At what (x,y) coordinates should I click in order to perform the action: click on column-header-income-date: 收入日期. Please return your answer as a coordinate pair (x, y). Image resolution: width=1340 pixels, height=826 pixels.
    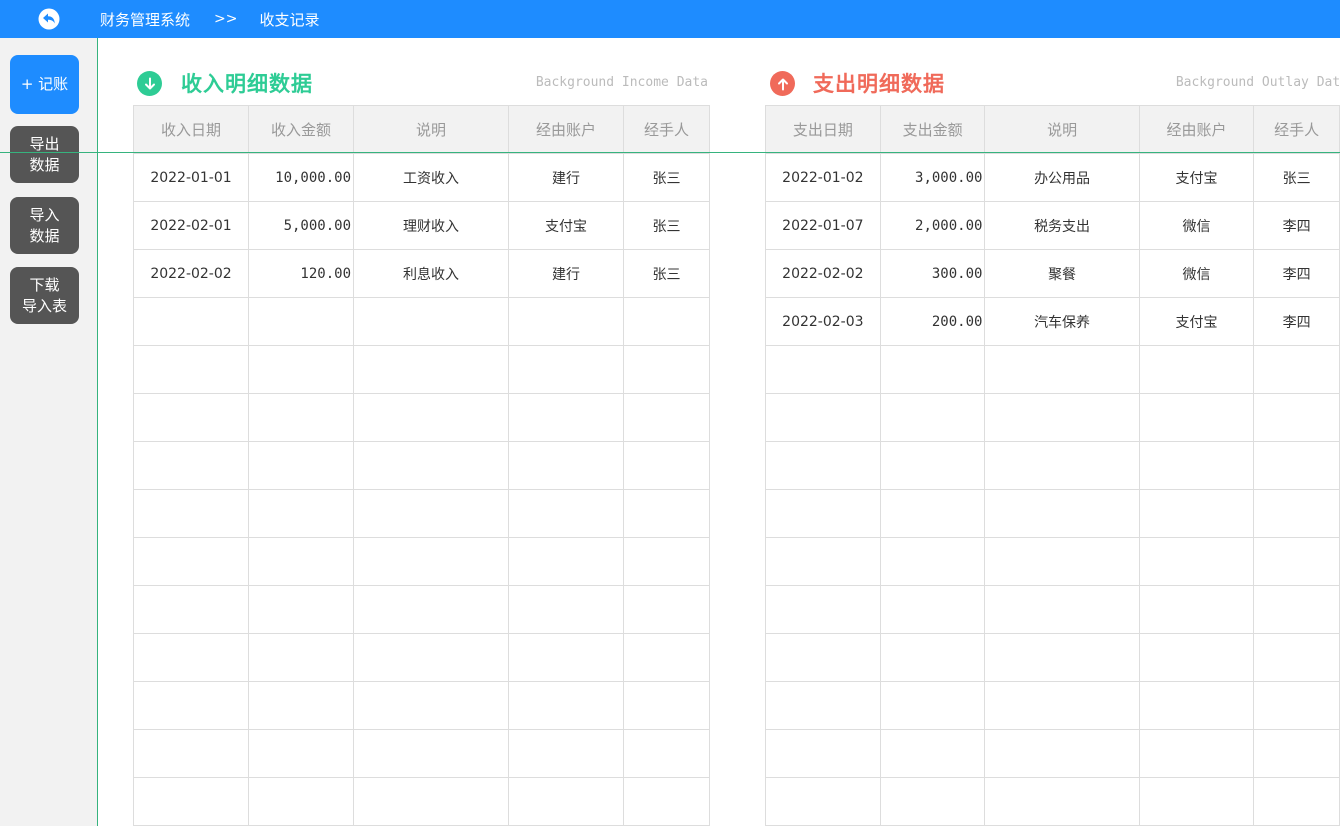
    Looking at the image, I should click on (191, 129).